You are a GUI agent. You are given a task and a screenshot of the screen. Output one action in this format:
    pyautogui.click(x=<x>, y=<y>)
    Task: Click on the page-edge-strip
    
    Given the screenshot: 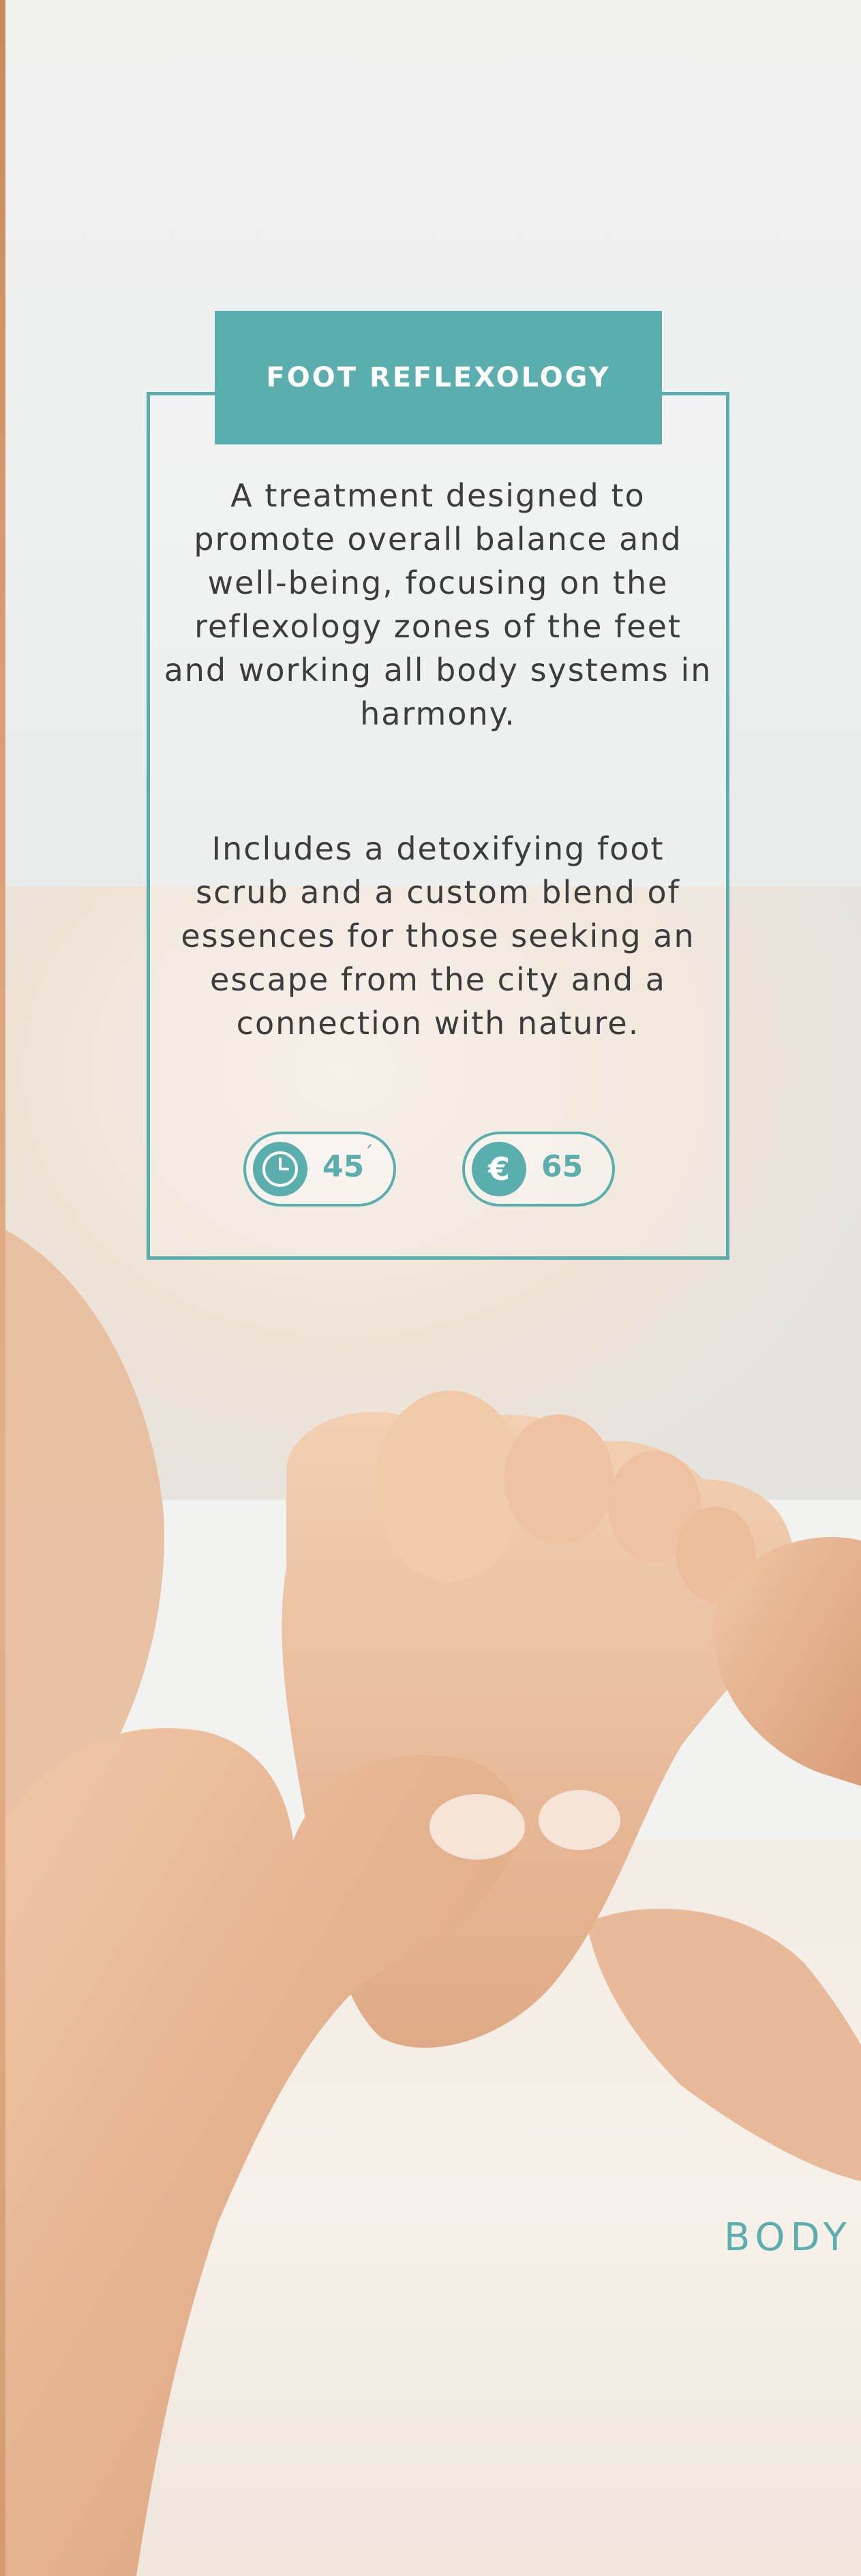 What is the action you would take?
    pyautogui.click(x=2, y=1288)
    